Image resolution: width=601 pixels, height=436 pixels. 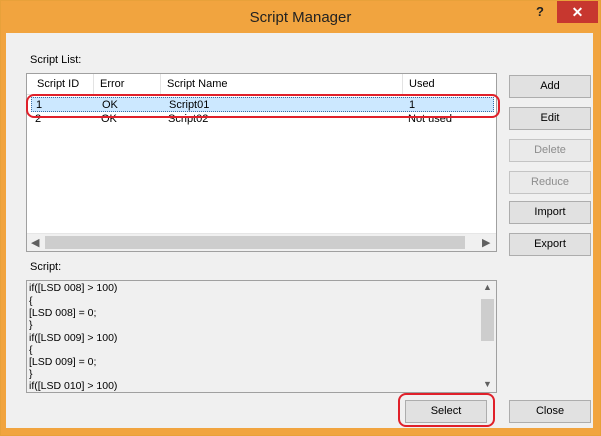 What do you see at coordinates (73, 288) in the screenshot?
I see `code-line: if([LSD 008] > 100)` at bounding box center [73, 288].